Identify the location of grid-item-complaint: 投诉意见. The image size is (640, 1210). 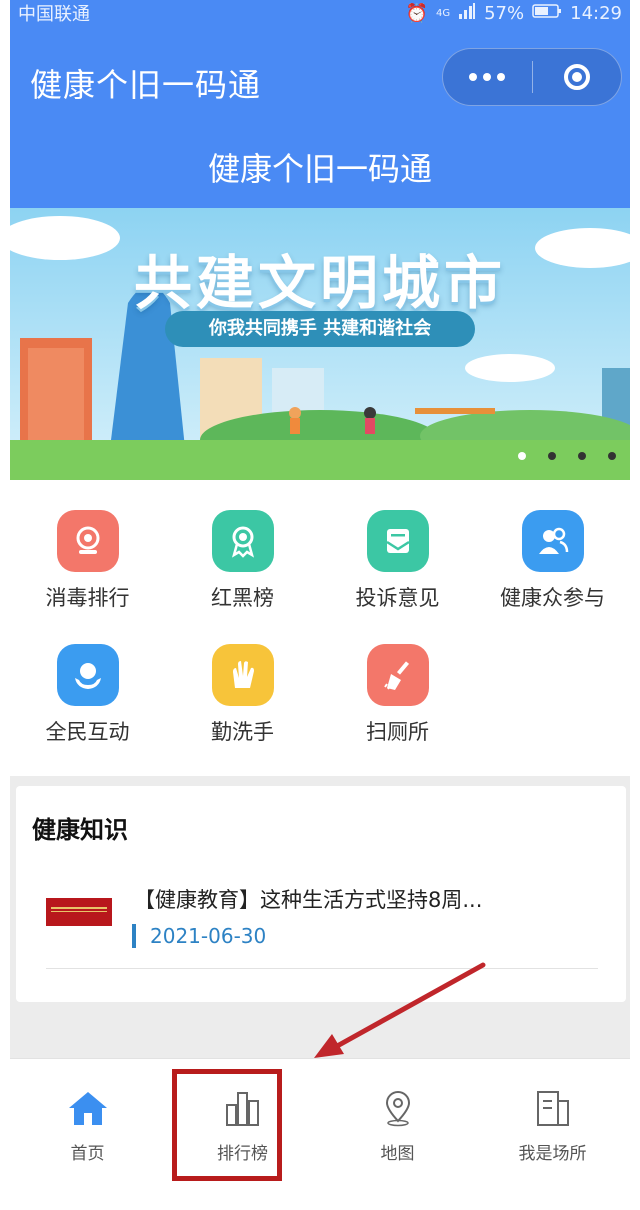
(397, 561).